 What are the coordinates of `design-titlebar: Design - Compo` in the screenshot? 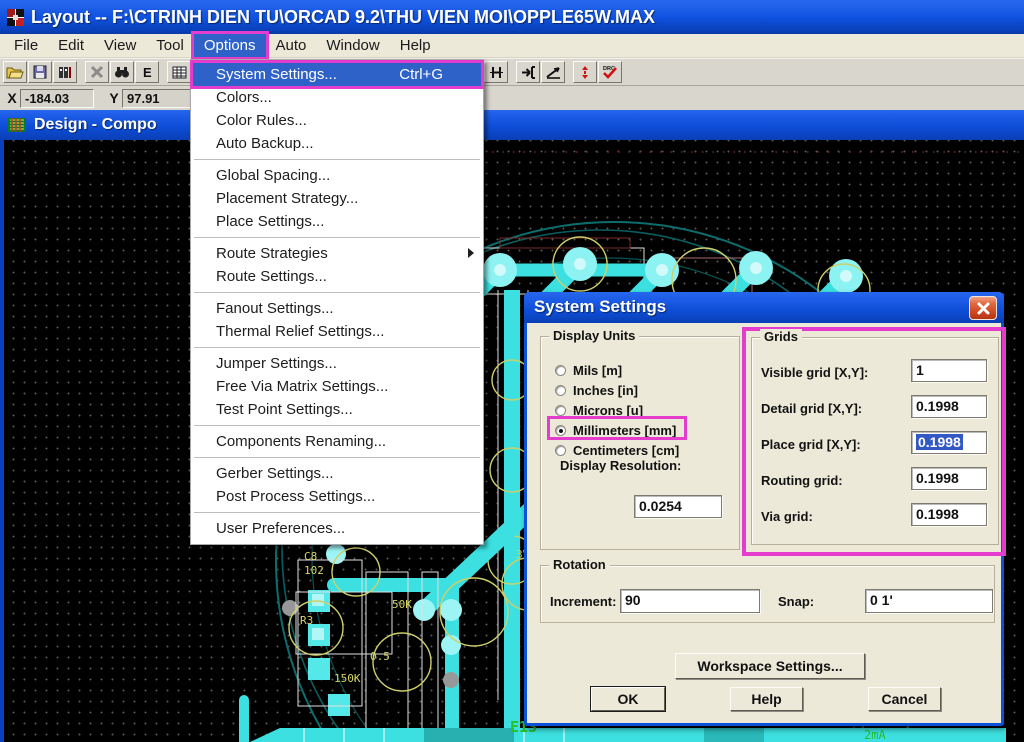 It's located at (512, 125).